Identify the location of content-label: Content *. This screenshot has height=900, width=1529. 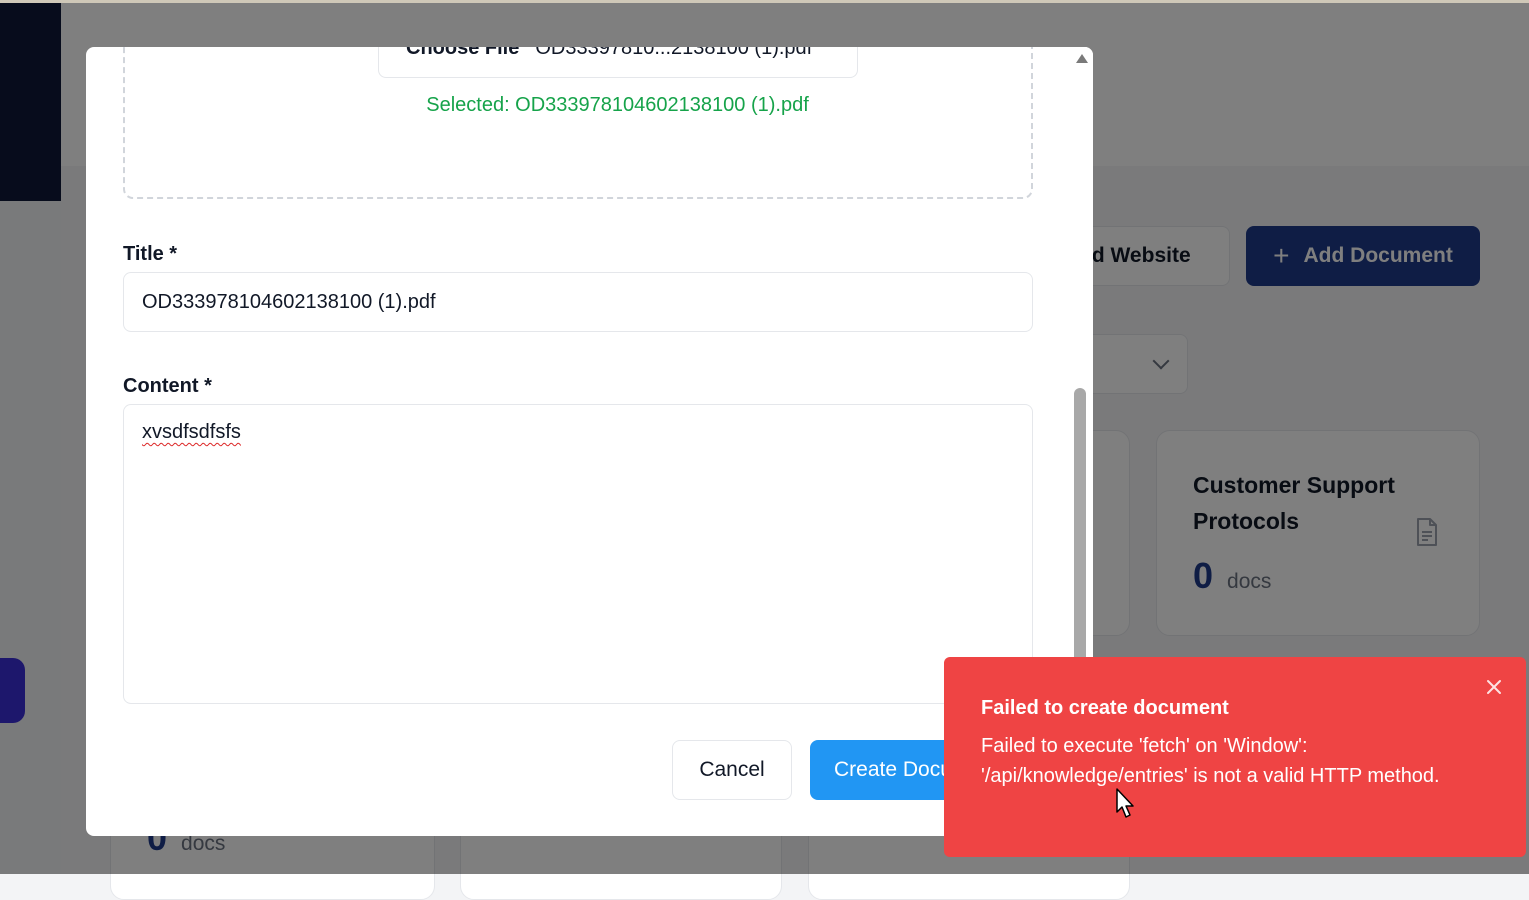
(167, 386).